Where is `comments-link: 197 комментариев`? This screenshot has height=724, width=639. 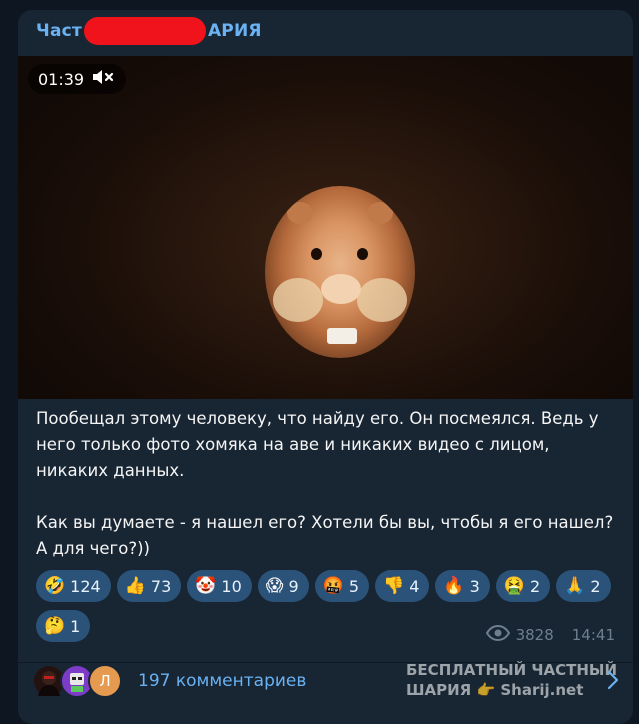
comments-link: 197 комментариев is located at coordinates (222, 681).